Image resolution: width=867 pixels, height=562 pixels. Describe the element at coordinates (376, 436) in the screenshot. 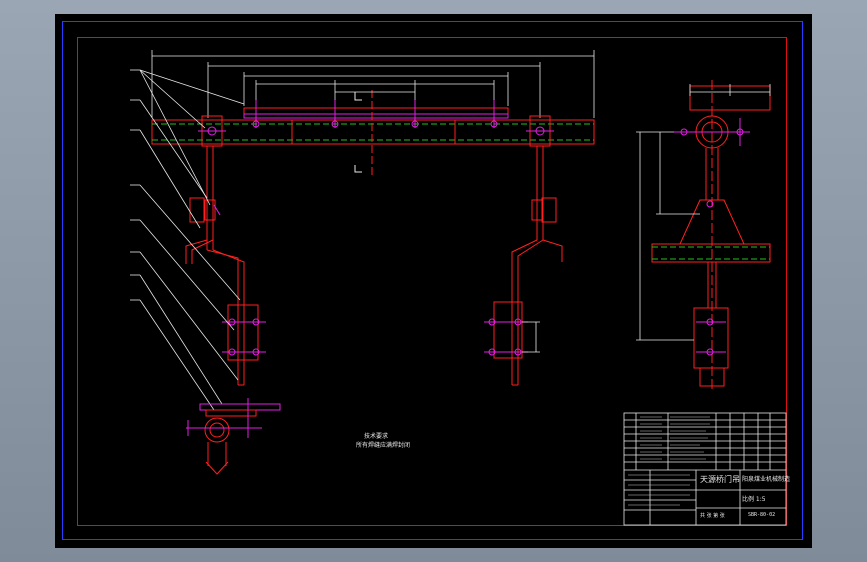

I see `notes-heading: 技术要求` at that location.